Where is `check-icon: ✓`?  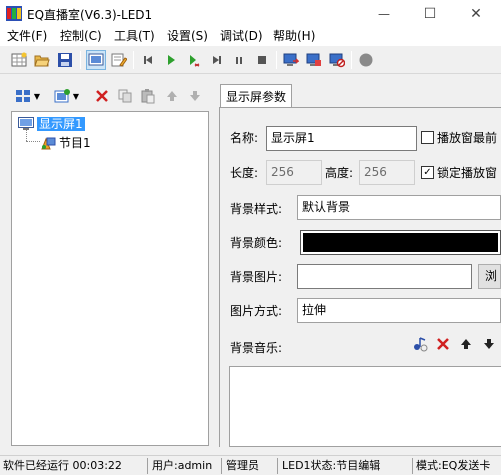
check-icon: ✓ is located at coordinates (427, 172).